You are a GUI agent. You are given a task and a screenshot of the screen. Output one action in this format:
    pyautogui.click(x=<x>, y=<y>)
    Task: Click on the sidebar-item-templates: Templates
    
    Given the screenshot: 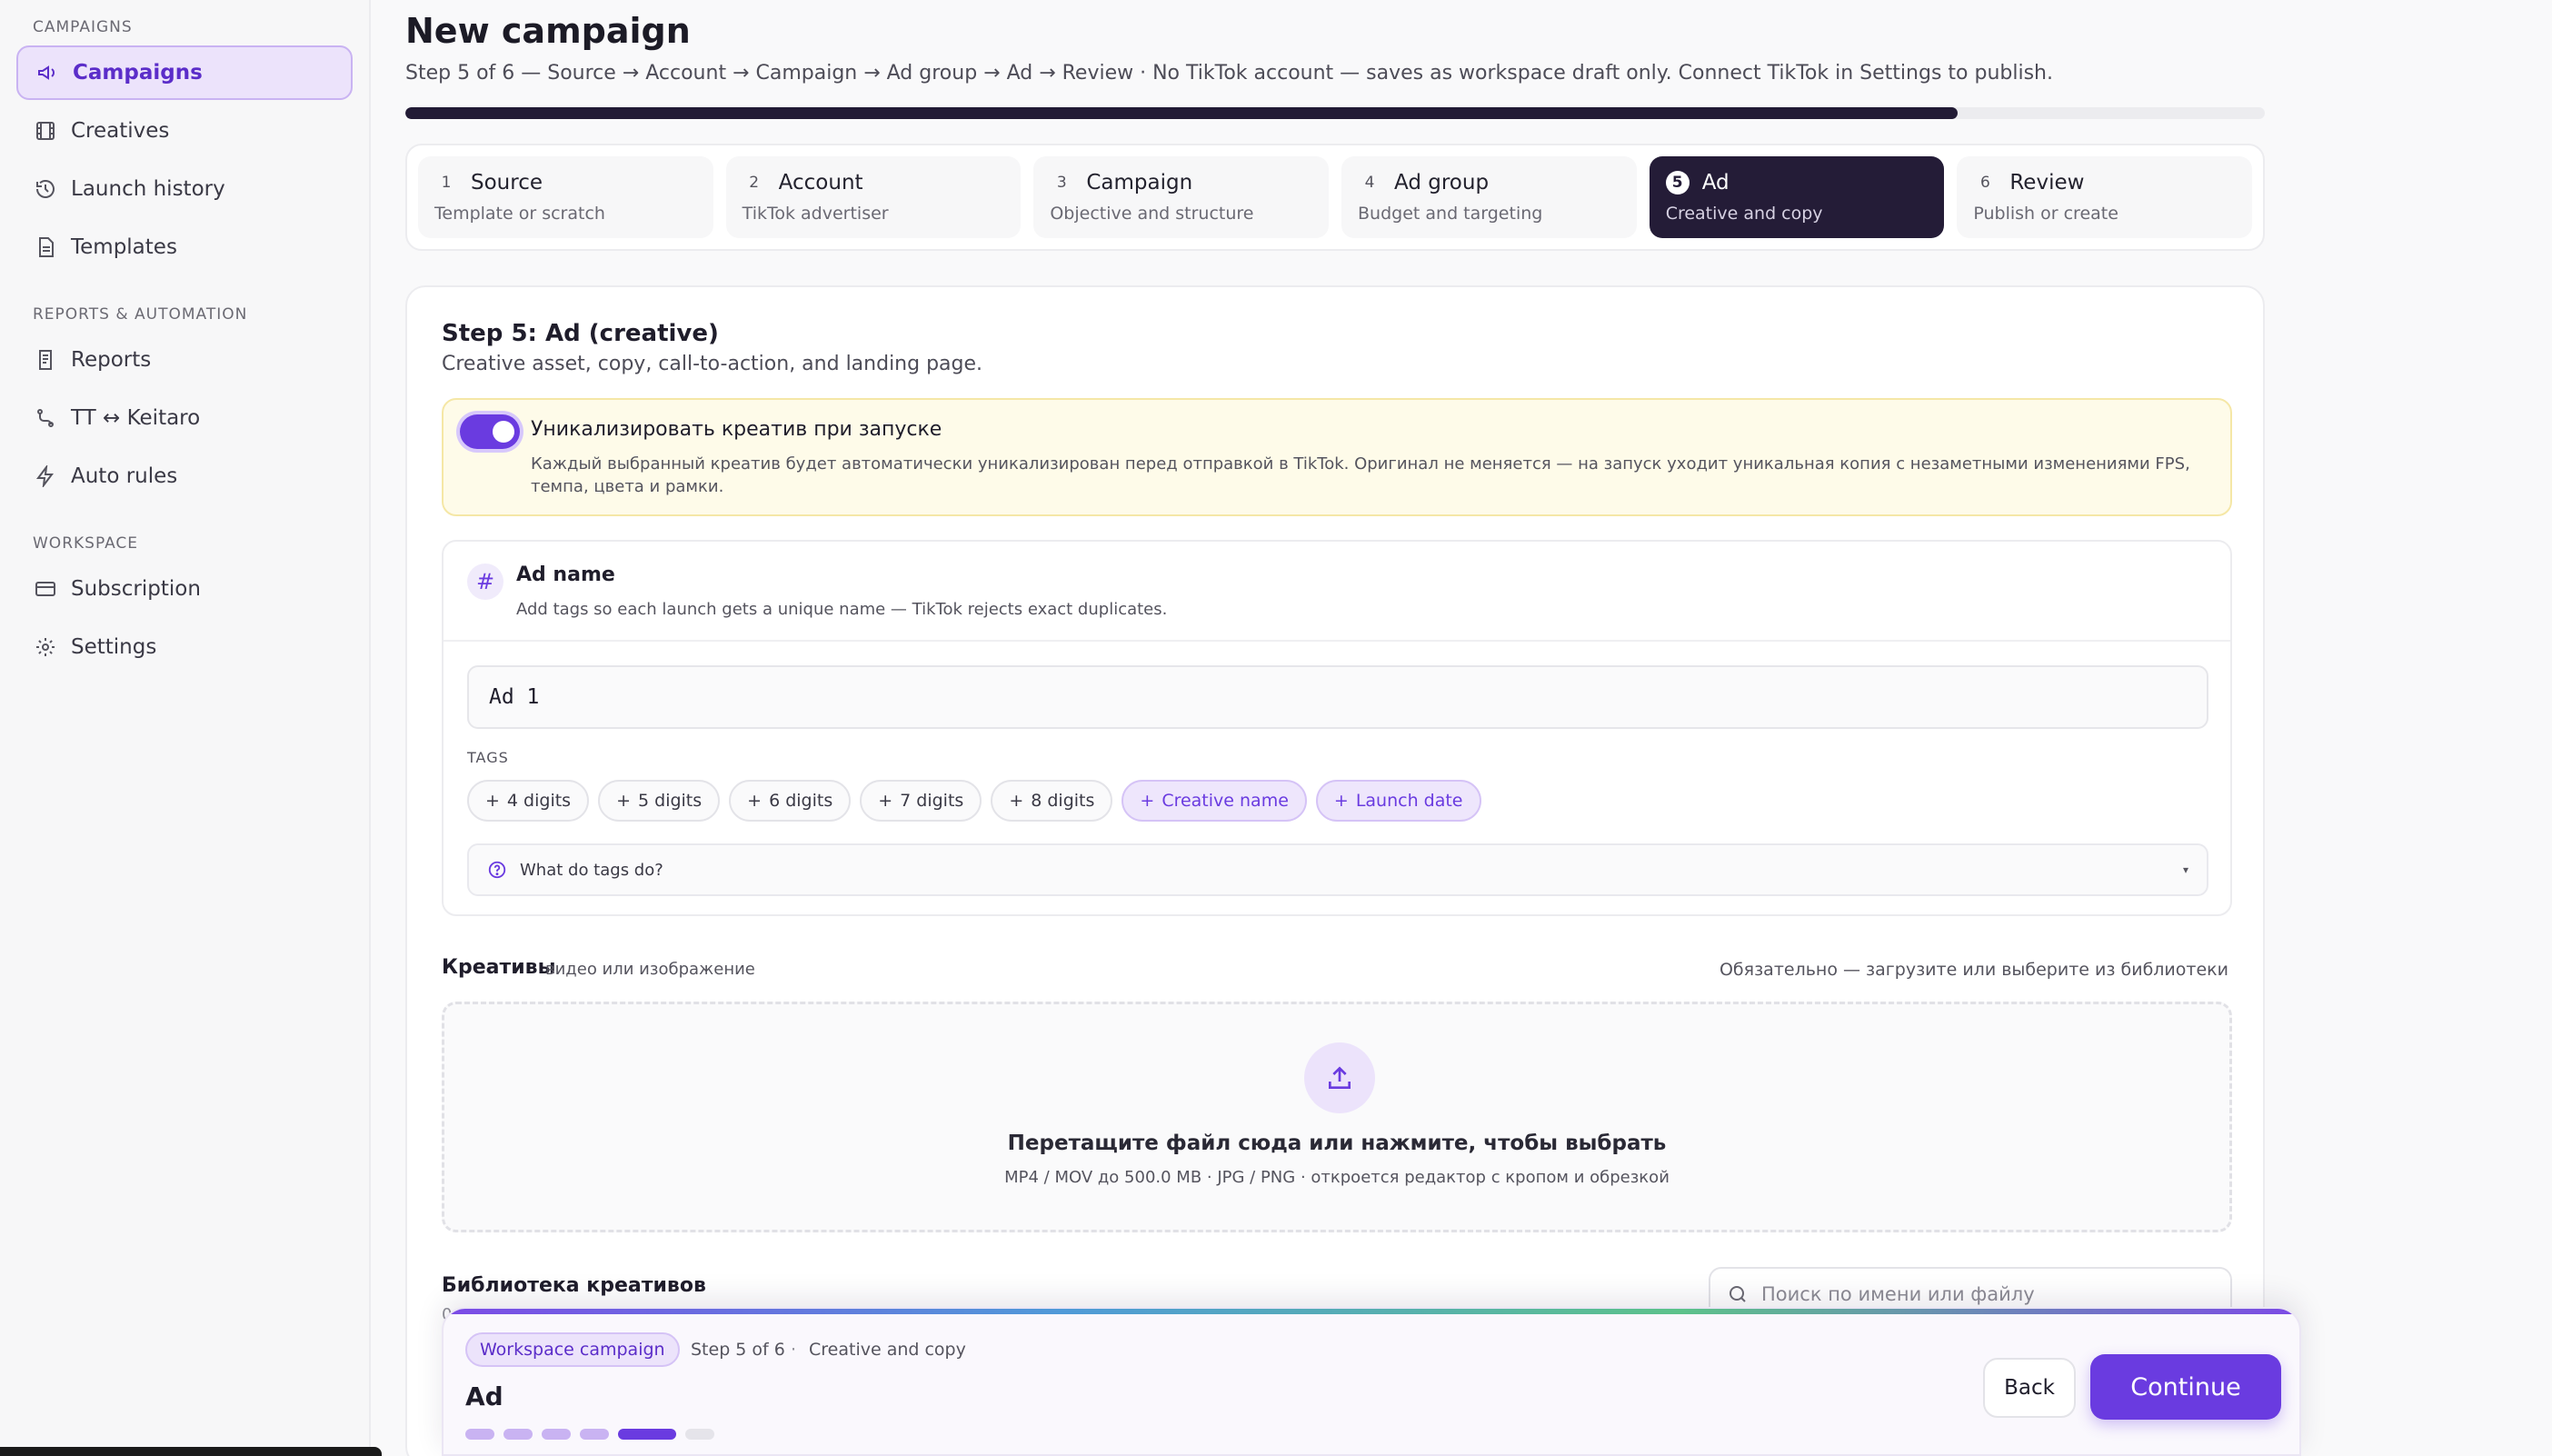 What is the action you would take?
    pyautogui.click(x=184, y=247)
    